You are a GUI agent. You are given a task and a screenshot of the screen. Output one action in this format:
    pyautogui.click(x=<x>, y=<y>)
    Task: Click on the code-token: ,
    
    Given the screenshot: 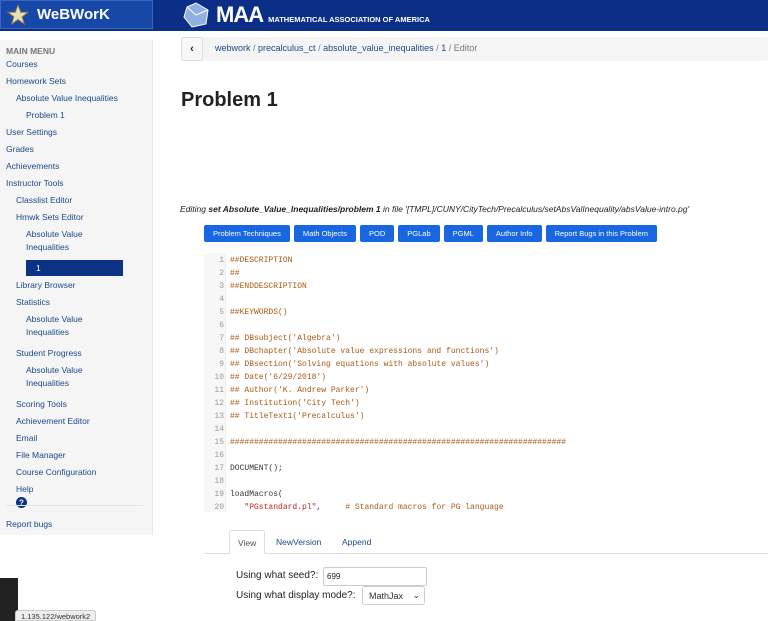 What is the action you would take?
    pyautogui.click(x=331, y=507)
    